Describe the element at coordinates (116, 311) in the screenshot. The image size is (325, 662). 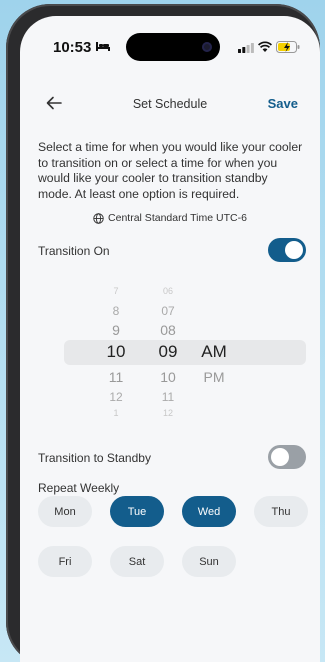
I see `hour-option: 8` at that location.